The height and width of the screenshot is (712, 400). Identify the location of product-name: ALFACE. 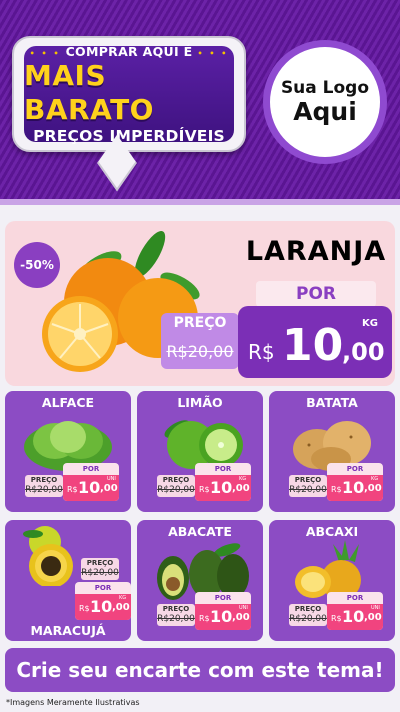
(68, 402).